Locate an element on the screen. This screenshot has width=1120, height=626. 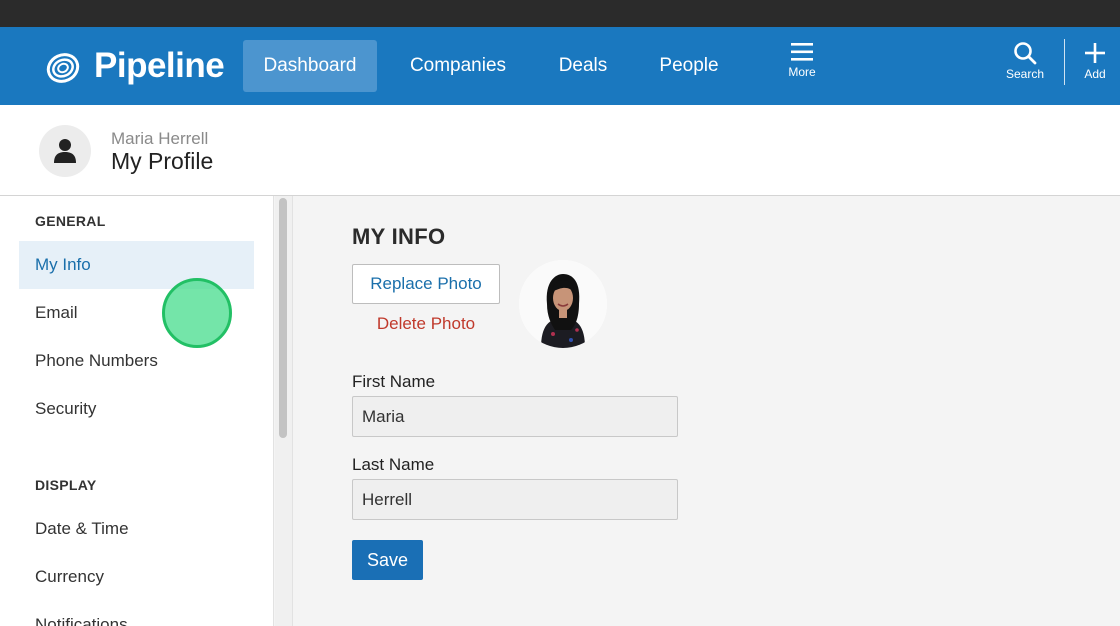
profile-photo-image is located at coordinates (563, 304).